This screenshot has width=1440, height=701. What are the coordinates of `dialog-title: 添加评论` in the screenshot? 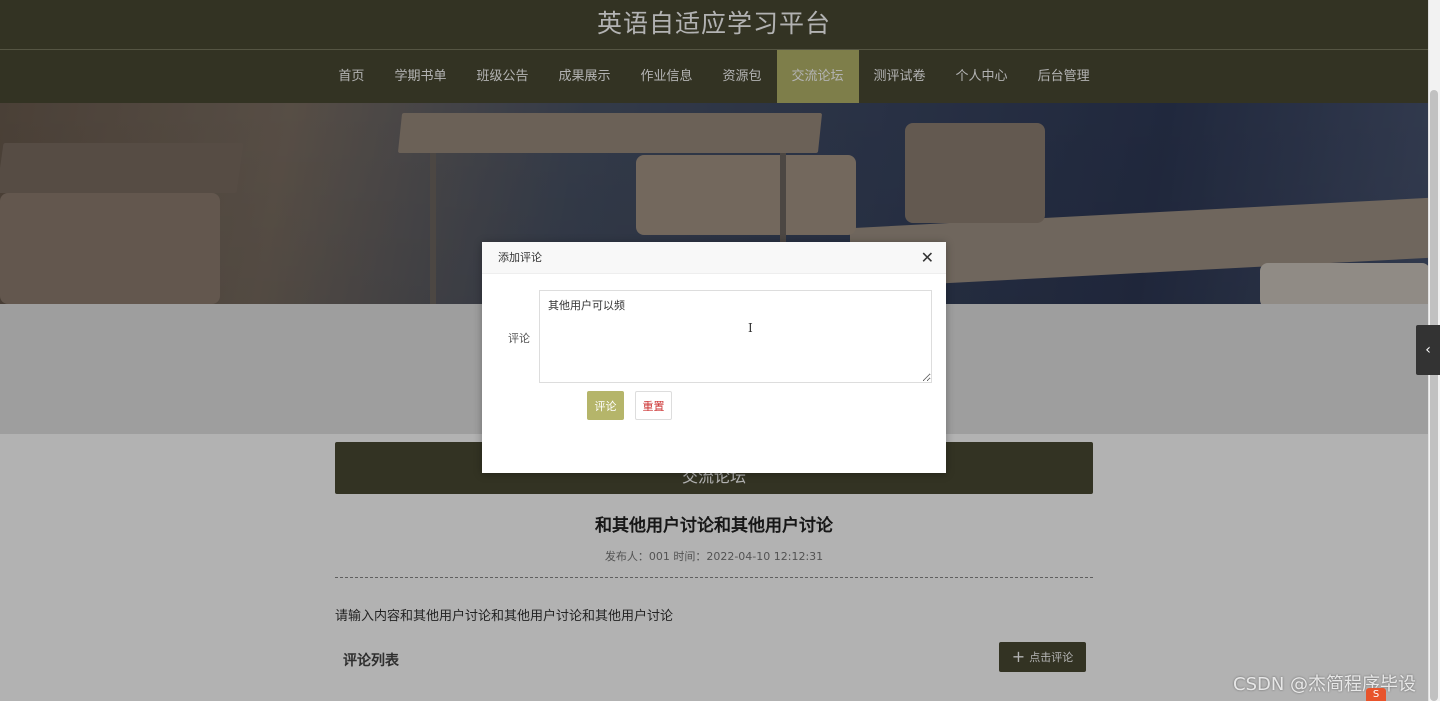 It's located at (520, 257).